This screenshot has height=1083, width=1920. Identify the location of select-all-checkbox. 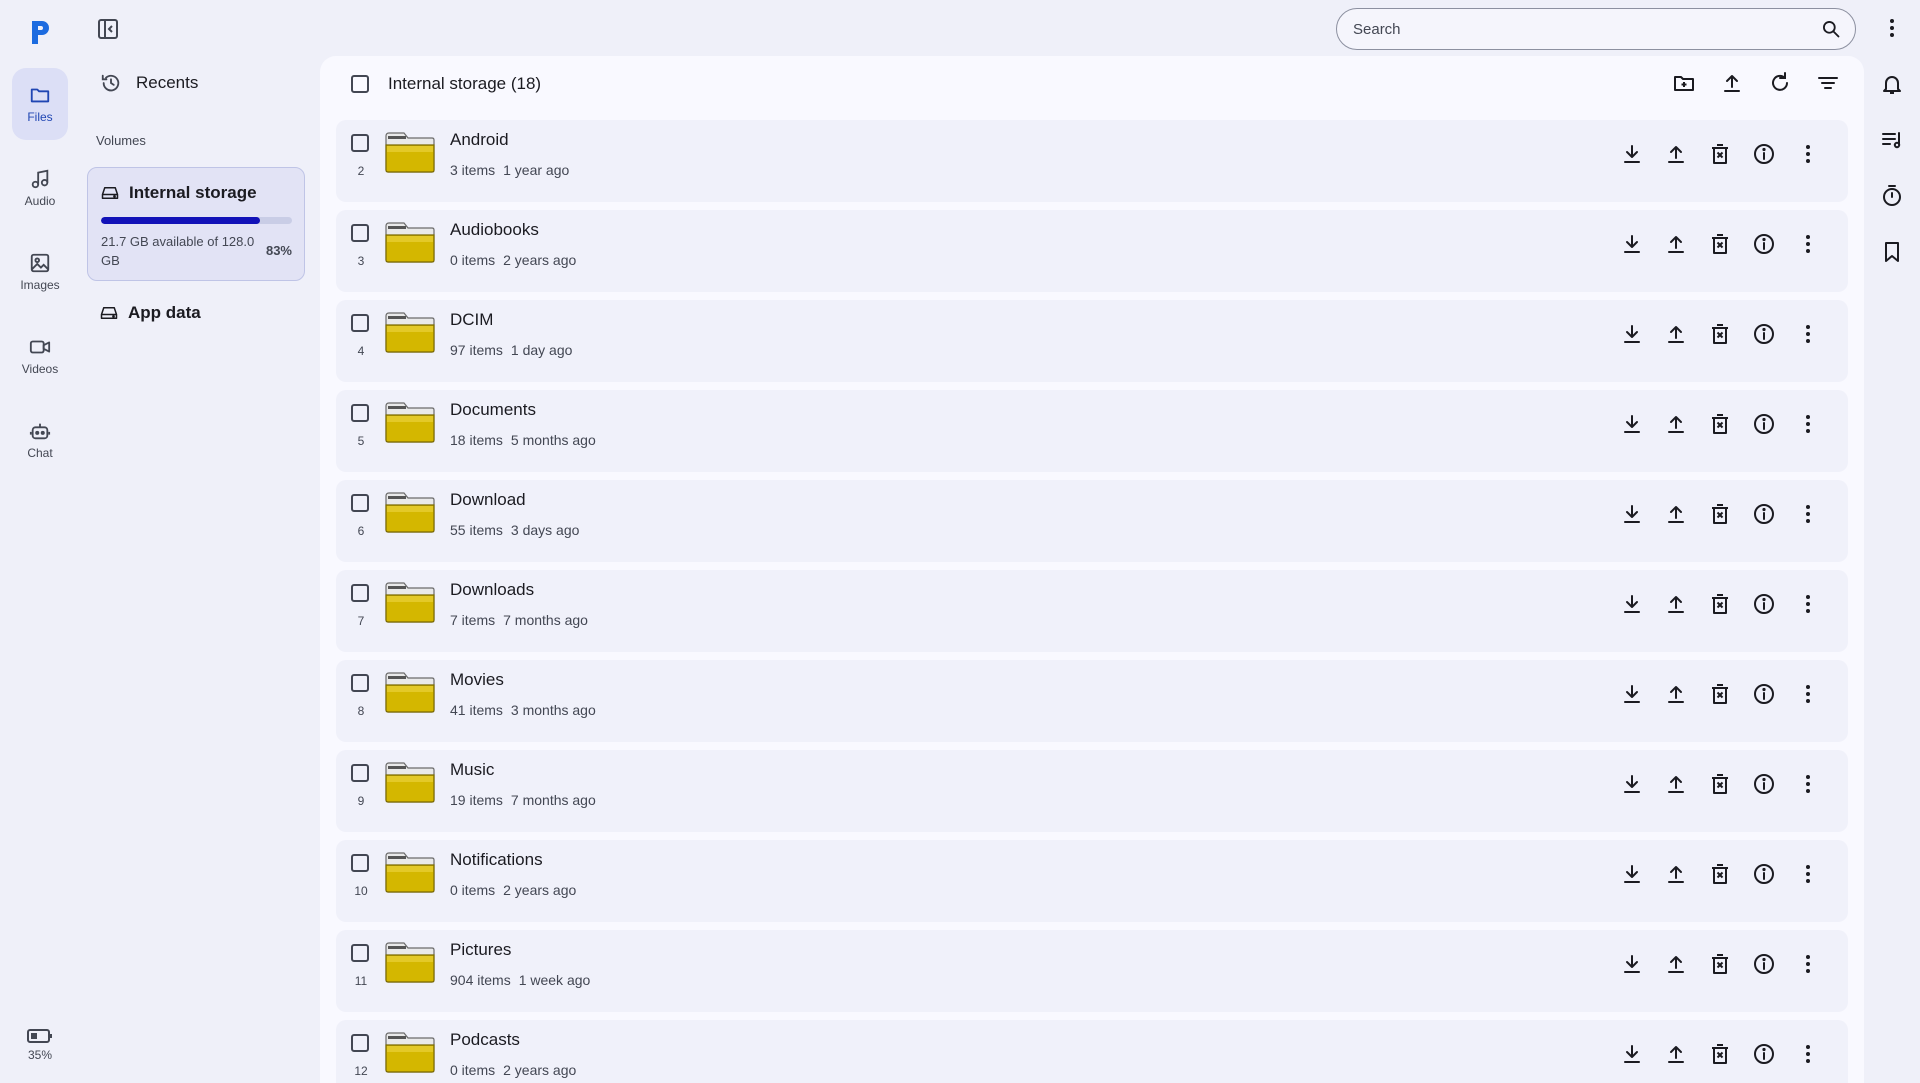
(360, 84).